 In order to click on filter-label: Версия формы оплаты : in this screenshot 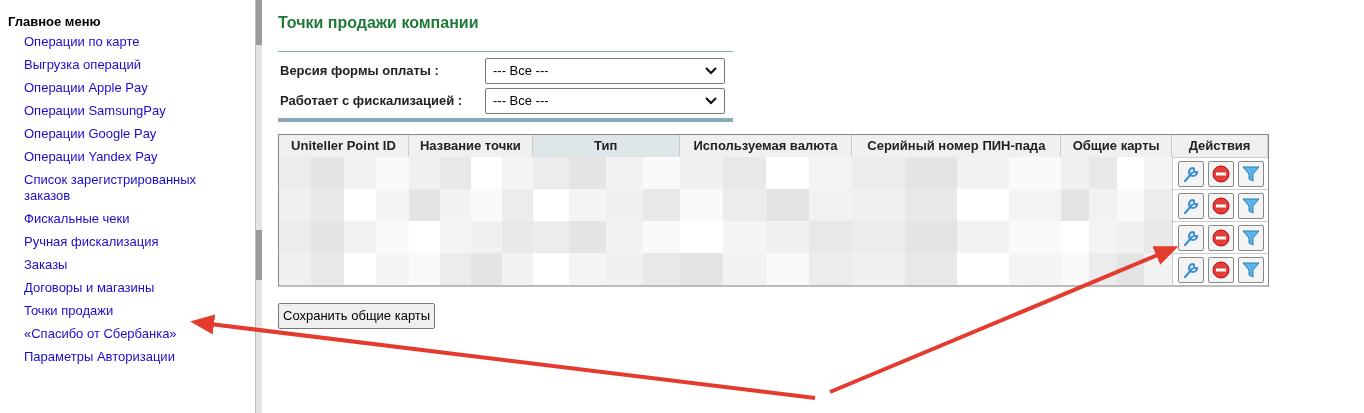, I will do `click(359, 71)`.